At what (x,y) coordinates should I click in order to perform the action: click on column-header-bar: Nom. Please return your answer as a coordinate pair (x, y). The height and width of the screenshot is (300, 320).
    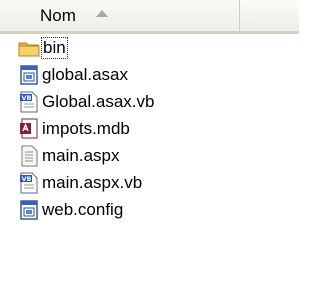
    Looking at the image, I should click on (149, 17).